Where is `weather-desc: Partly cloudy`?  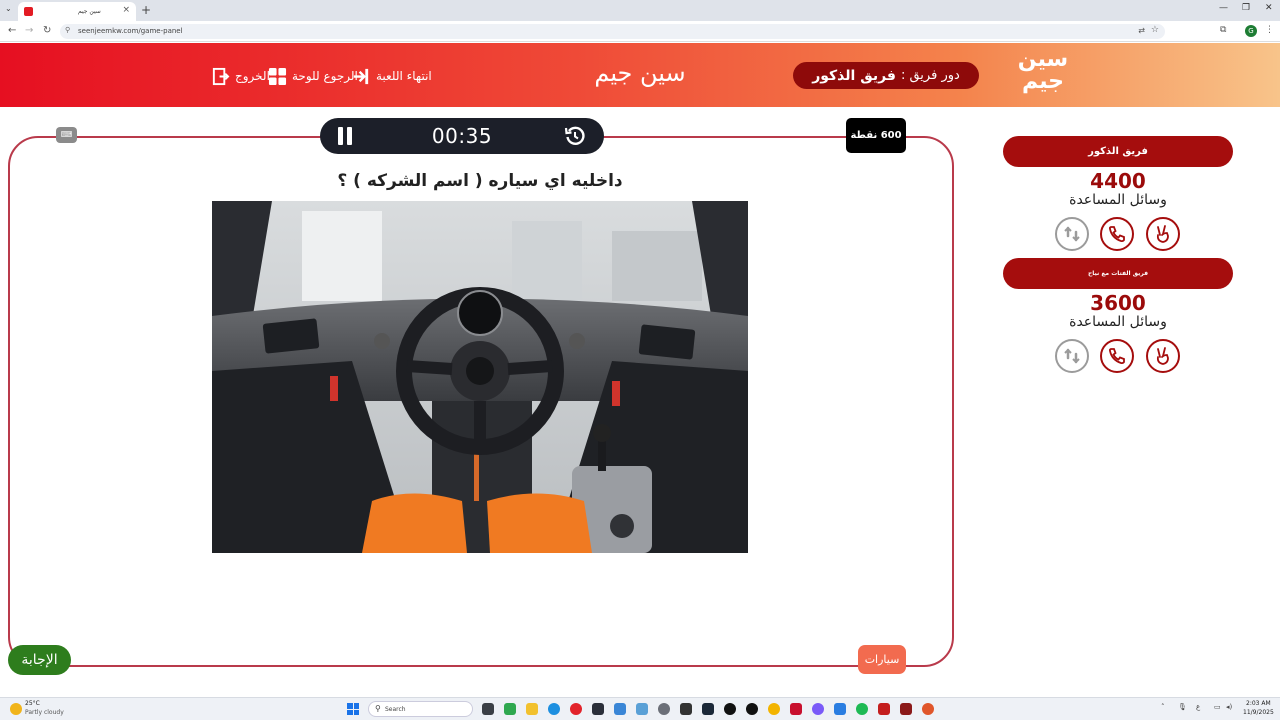 weather-desc: Partly cloudy is located at coordinates (44, 712).